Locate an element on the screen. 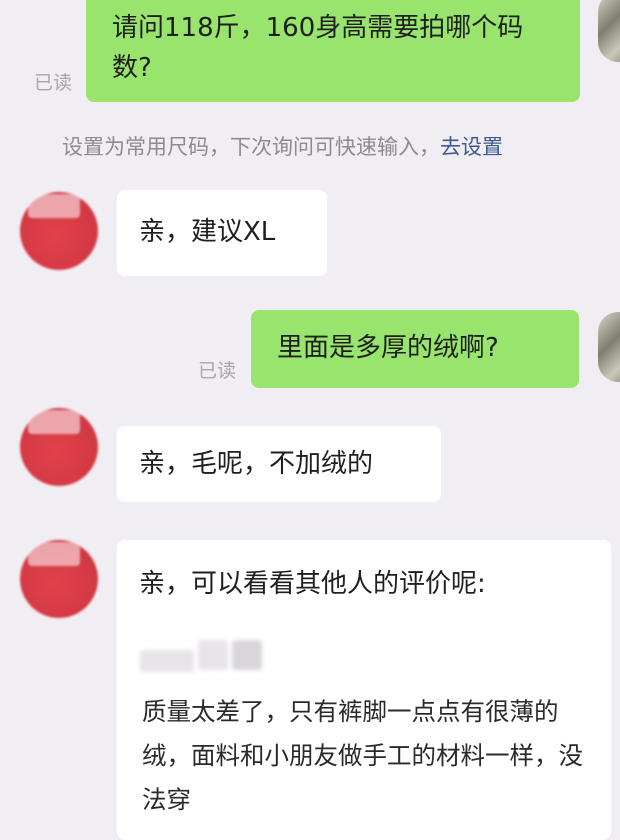 Image resolution: width=620 pixels, height=840 pixels. hint-text: 设置为常用尺码，下次询问可快速输入， is located at coordinates (251, 147).